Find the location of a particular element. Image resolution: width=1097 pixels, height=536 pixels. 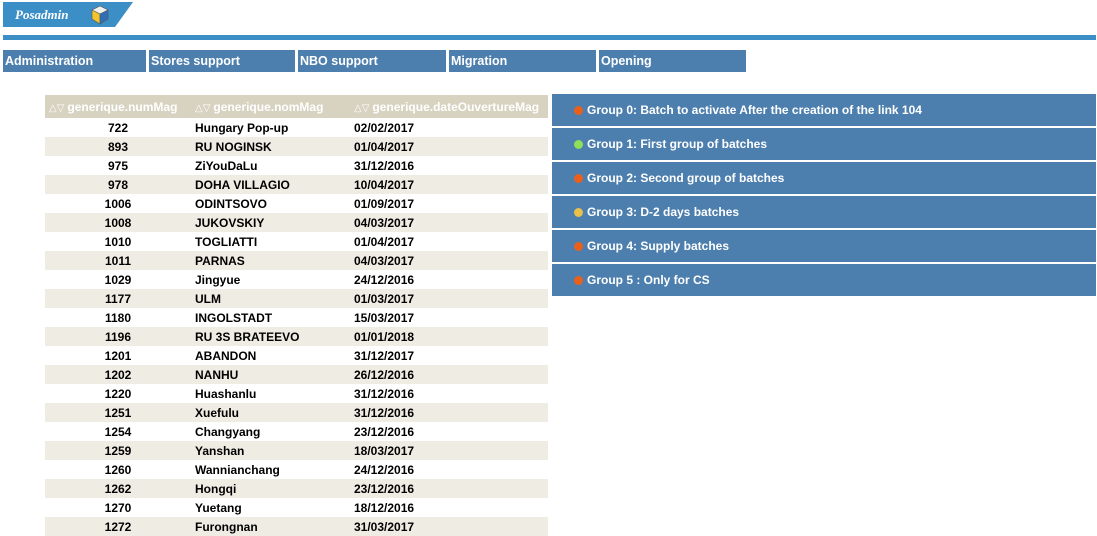

batch-group-label: Group 2: Second group of batches is located at coordinates (686, 178).